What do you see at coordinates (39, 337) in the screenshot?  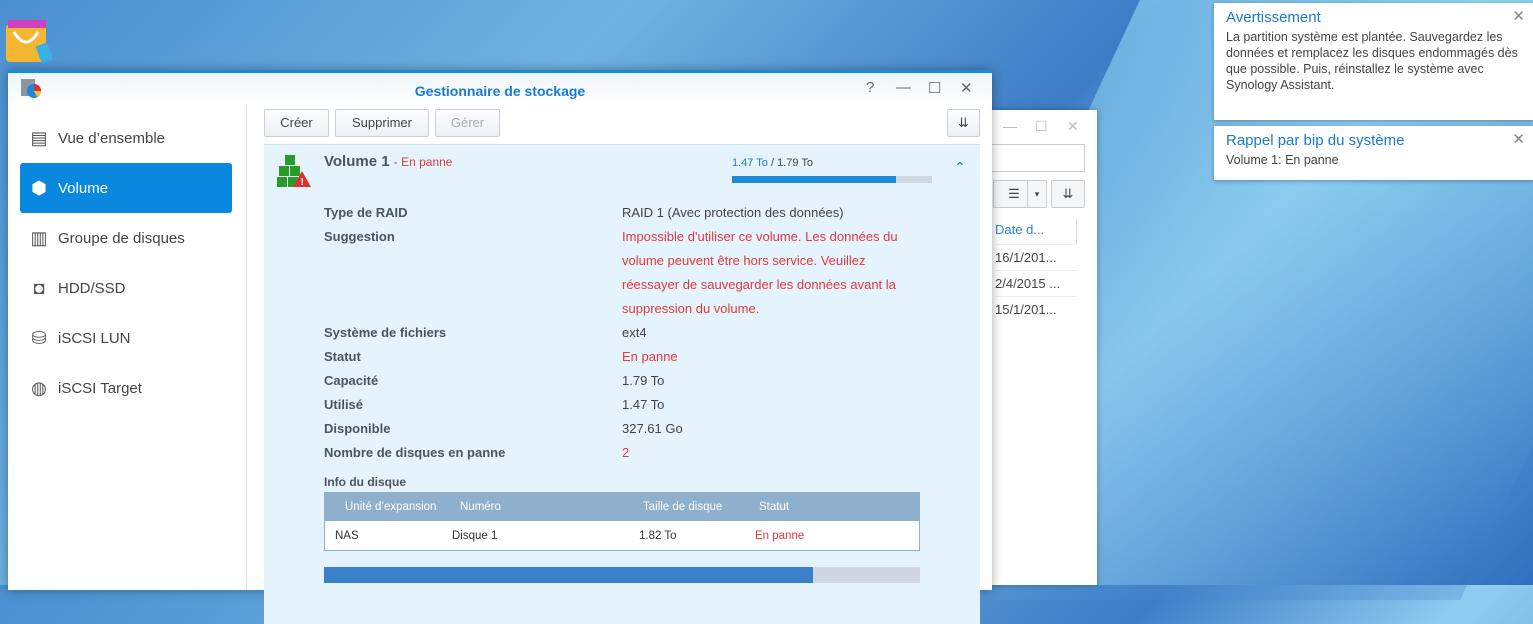 I see `iscsi-lun-icon: ⛁` at bounding box center [39, 337].